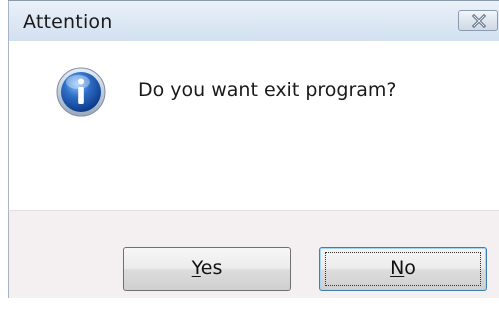 The height and width of the screenshot is (322, 499). I want to click on window-title: Attention, so click(68, 22).